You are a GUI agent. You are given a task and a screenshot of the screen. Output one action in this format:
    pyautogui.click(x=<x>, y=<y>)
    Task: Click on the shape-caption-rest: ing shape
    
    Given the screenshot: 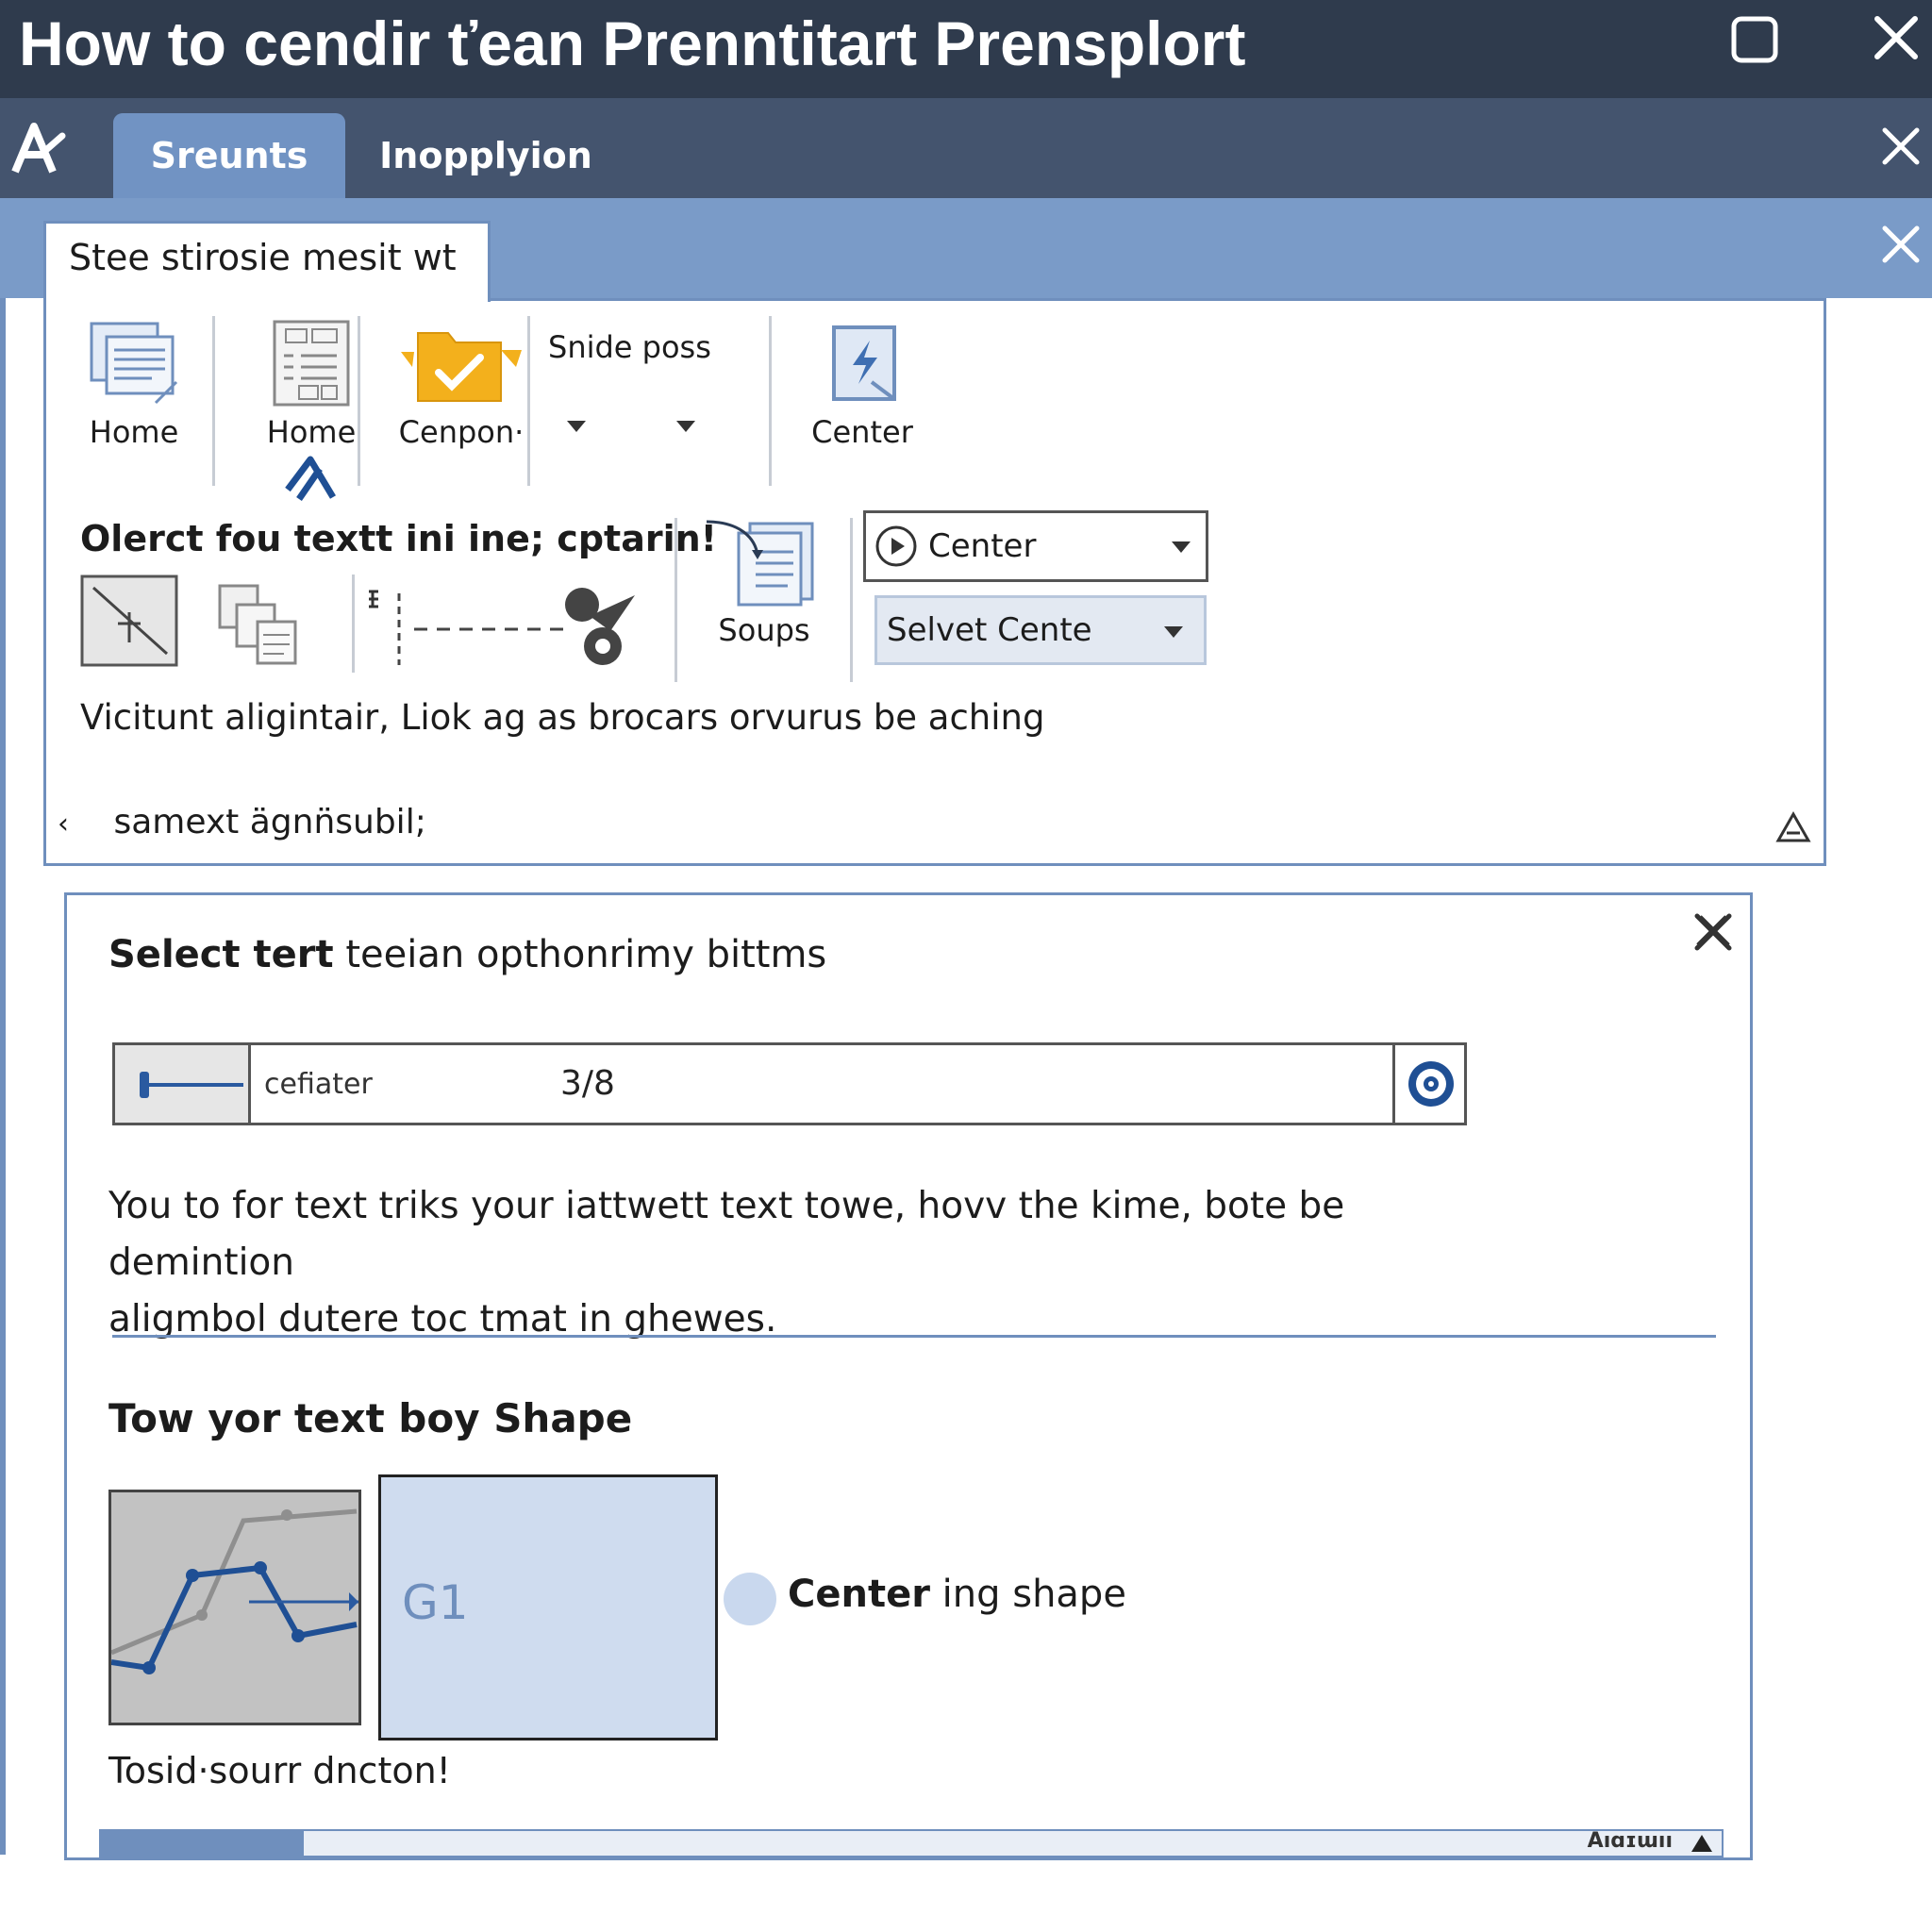 What is the action you would take?
    pyautogui.click(x=1027, y=1594)
    